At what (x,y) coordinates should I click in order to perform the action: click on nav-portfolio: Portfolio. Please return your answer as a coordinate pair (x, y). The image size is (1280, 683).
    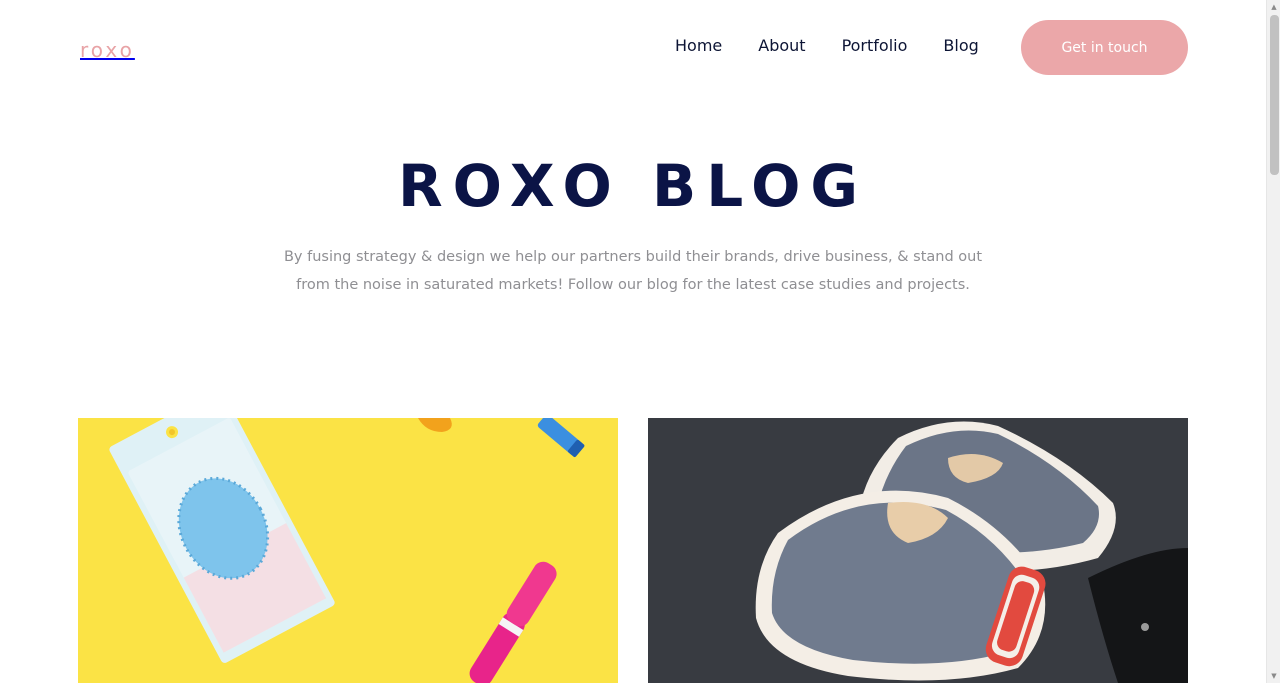
    Looking at the image, I should click on (875, 46).